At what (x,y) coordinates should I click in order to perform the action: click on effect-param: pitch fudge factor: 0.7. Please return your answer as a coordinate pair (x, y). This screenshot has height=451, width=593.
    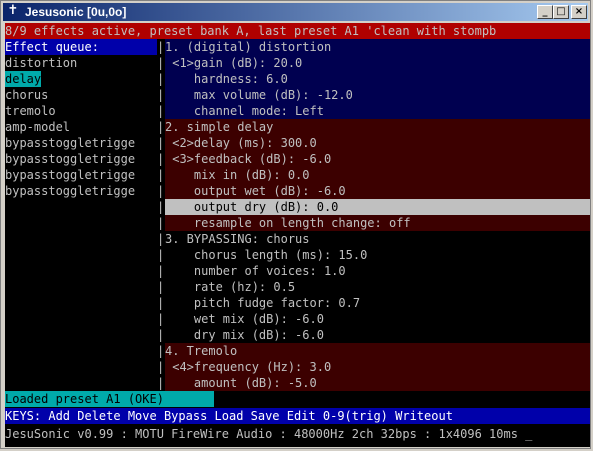
    Looking at the image, I should click on (377, 303).